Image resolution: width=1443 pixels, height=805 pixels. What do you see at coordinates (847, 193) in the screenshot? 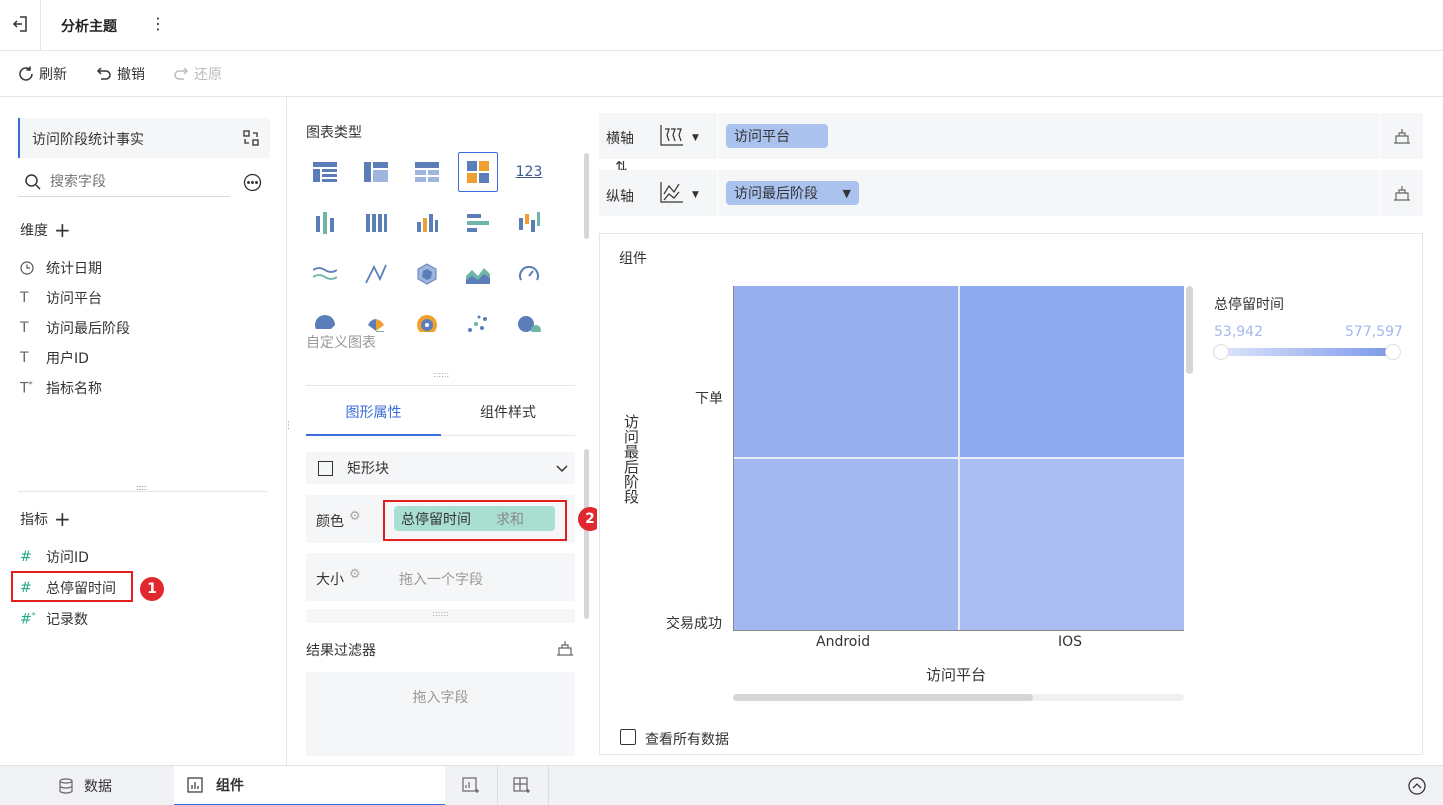
I see `y-field-dropdown-icon: ▼` at bounding box center [847, 193].